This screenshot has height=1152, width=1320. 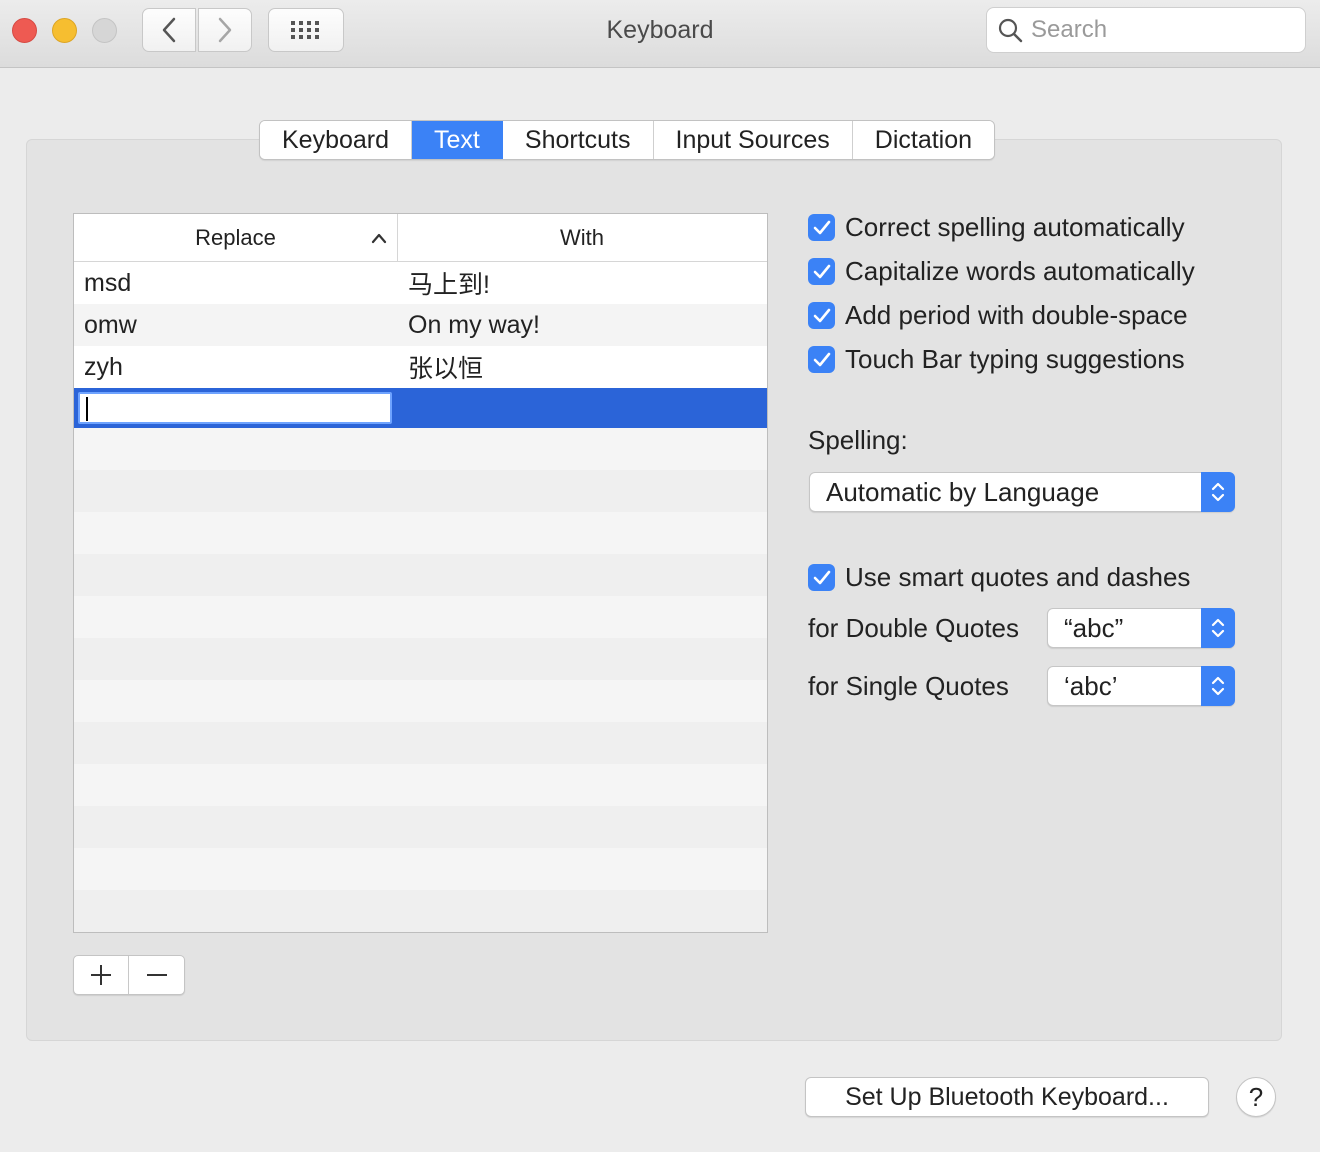 I want to click on capitalize-words-label: Capitalize words automatically, so click(x=1020, y=271).